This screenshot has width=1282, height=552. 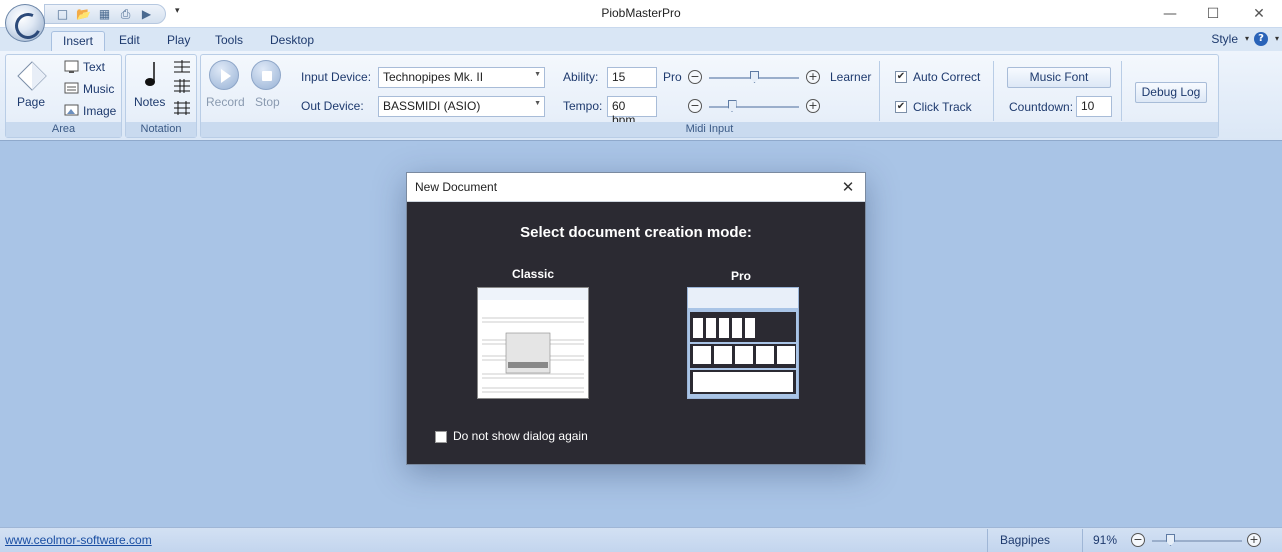 What do you see at coordinates (332, 106) in the screenshot?
I see `out-device-label: Out Device:` at bounding box center [332, 106].